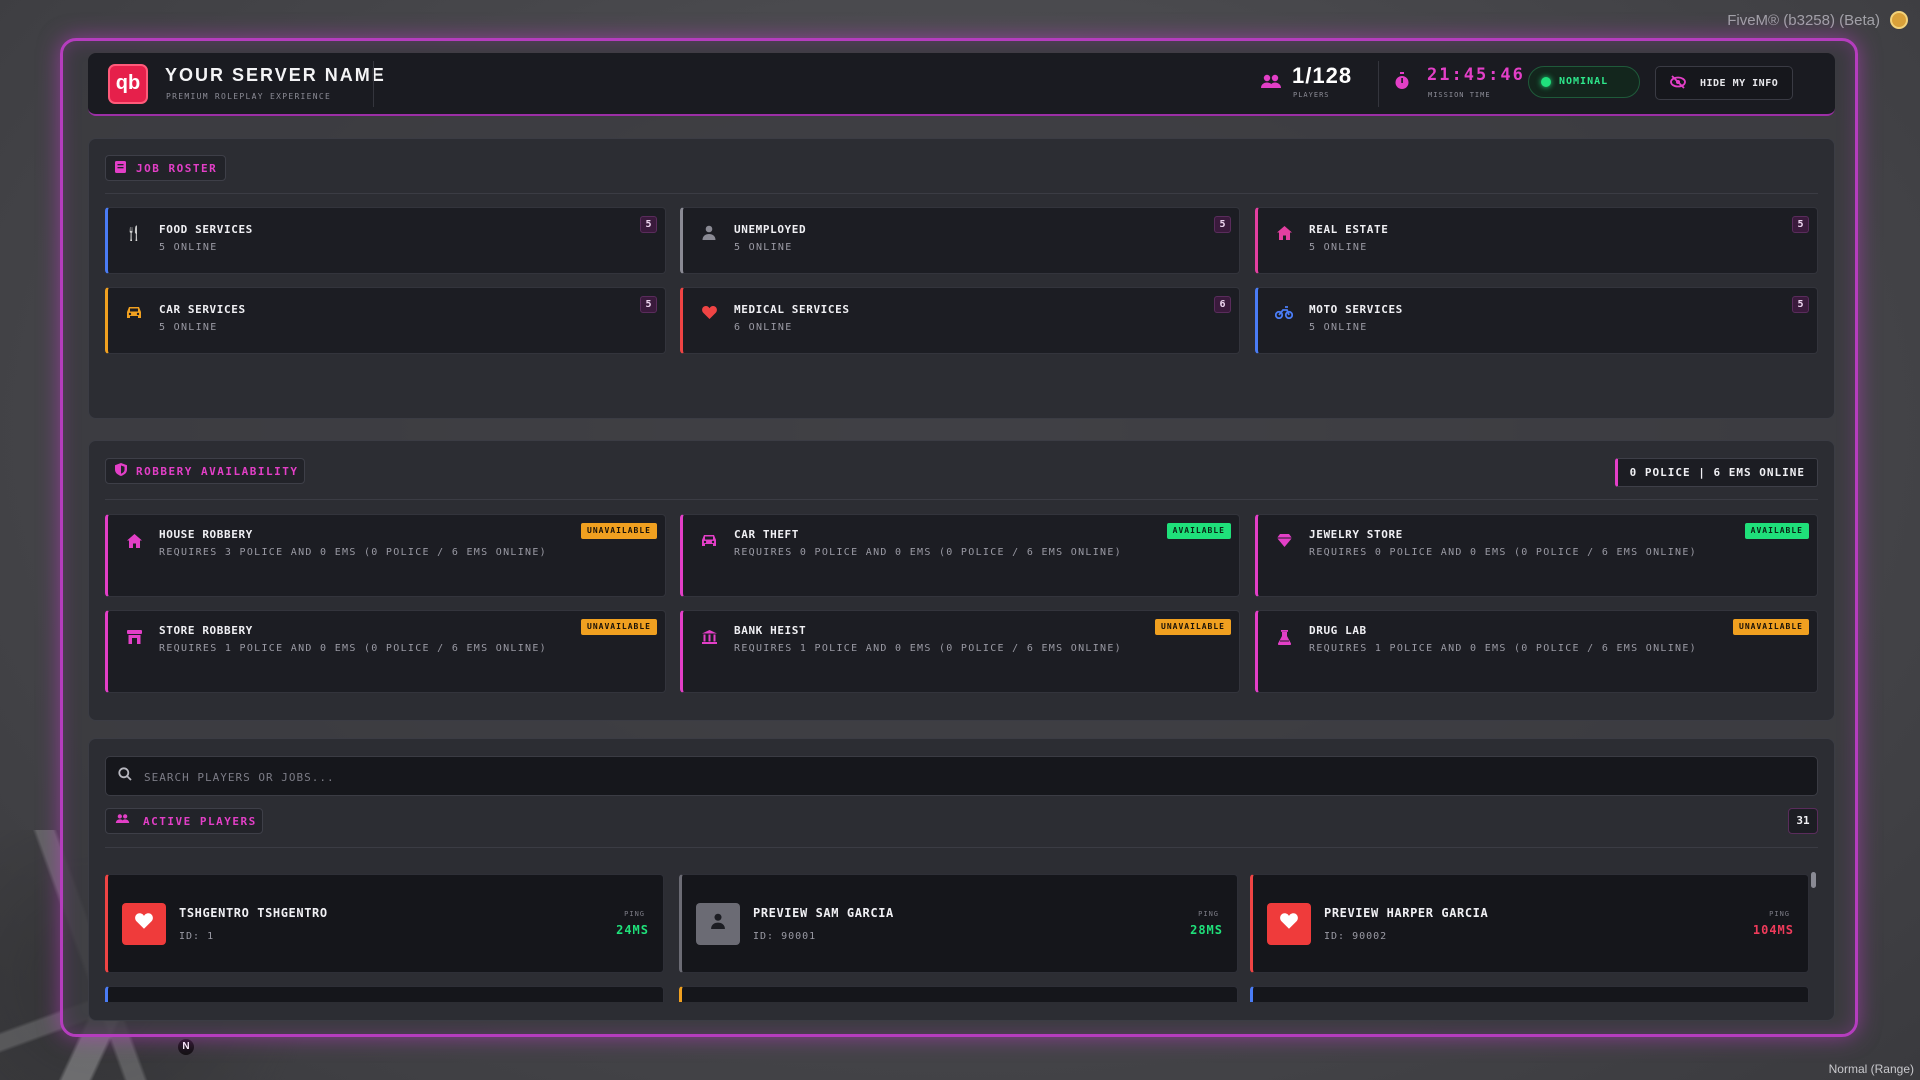 The image size is (1920, 1080). I want to click on search-icon, so click(125, 776).